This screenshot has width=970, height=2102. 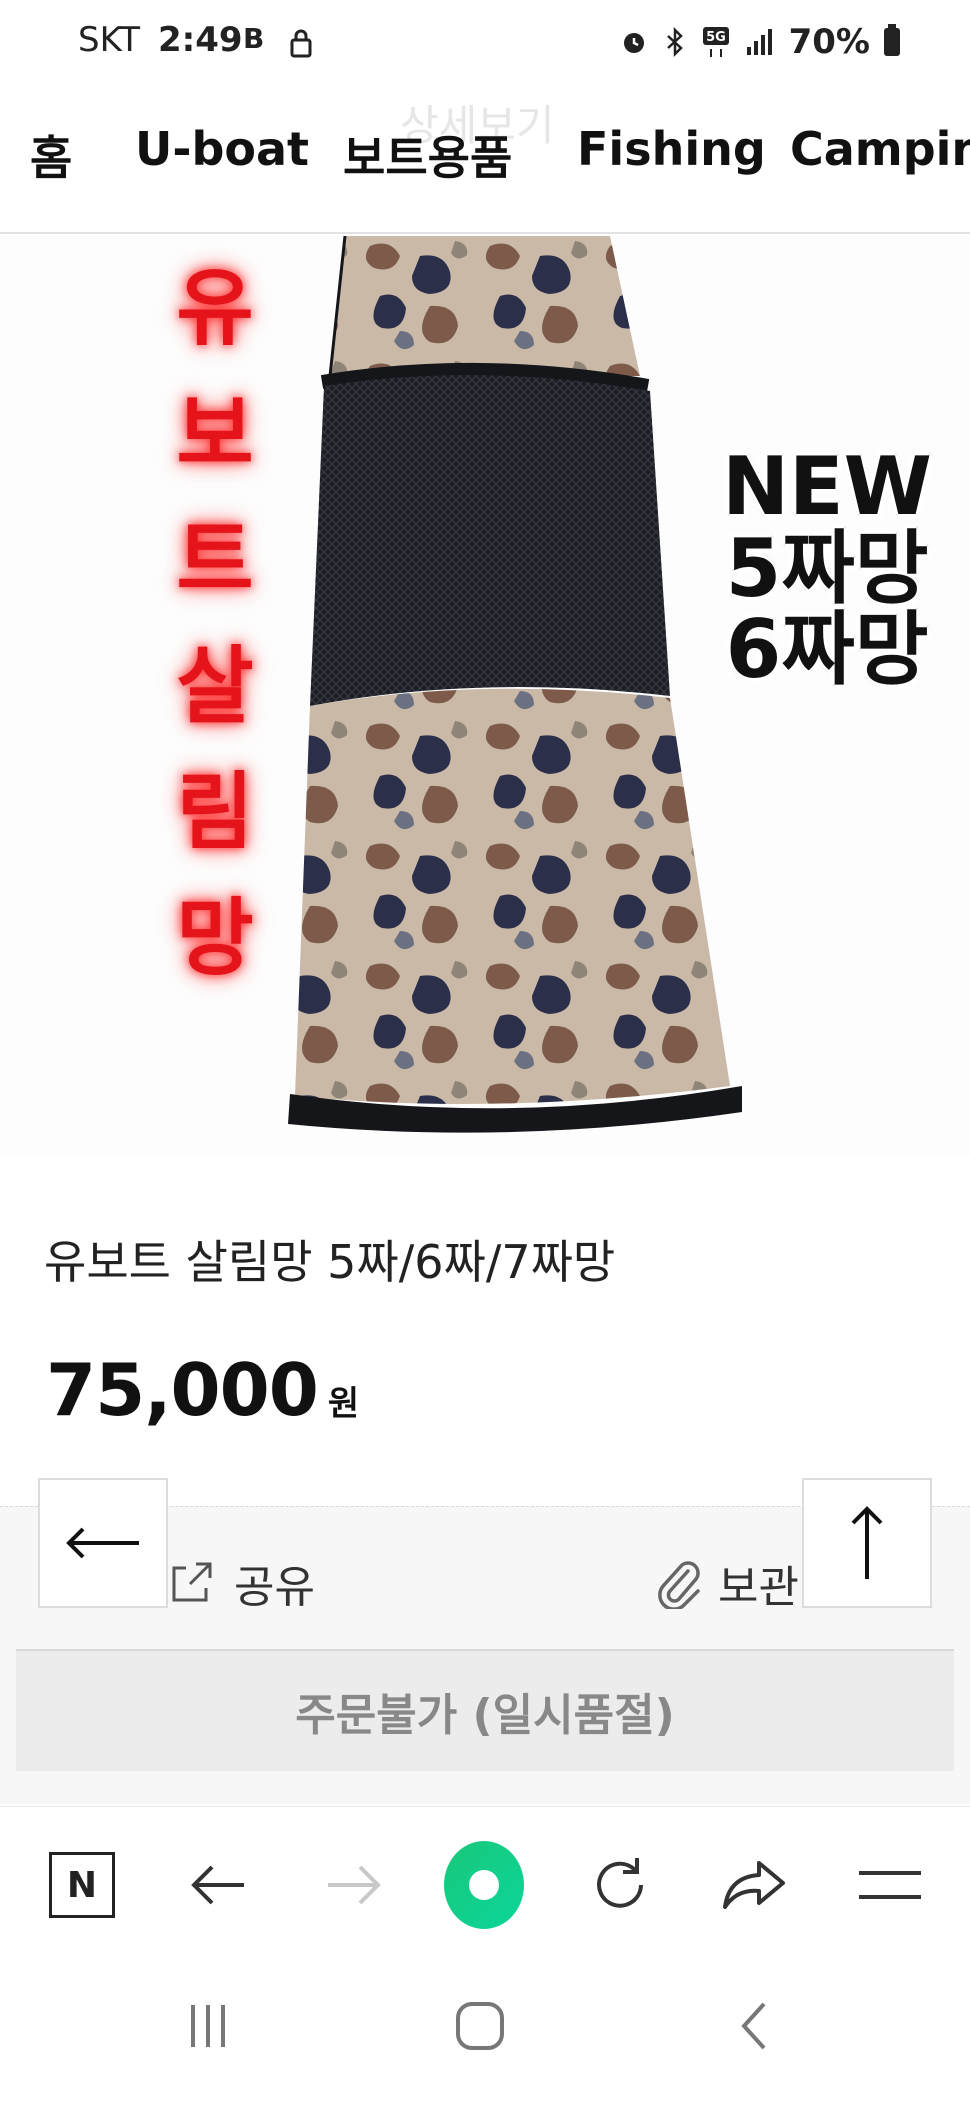 I want to click on menu-icon, so click(x=890, y=1885).